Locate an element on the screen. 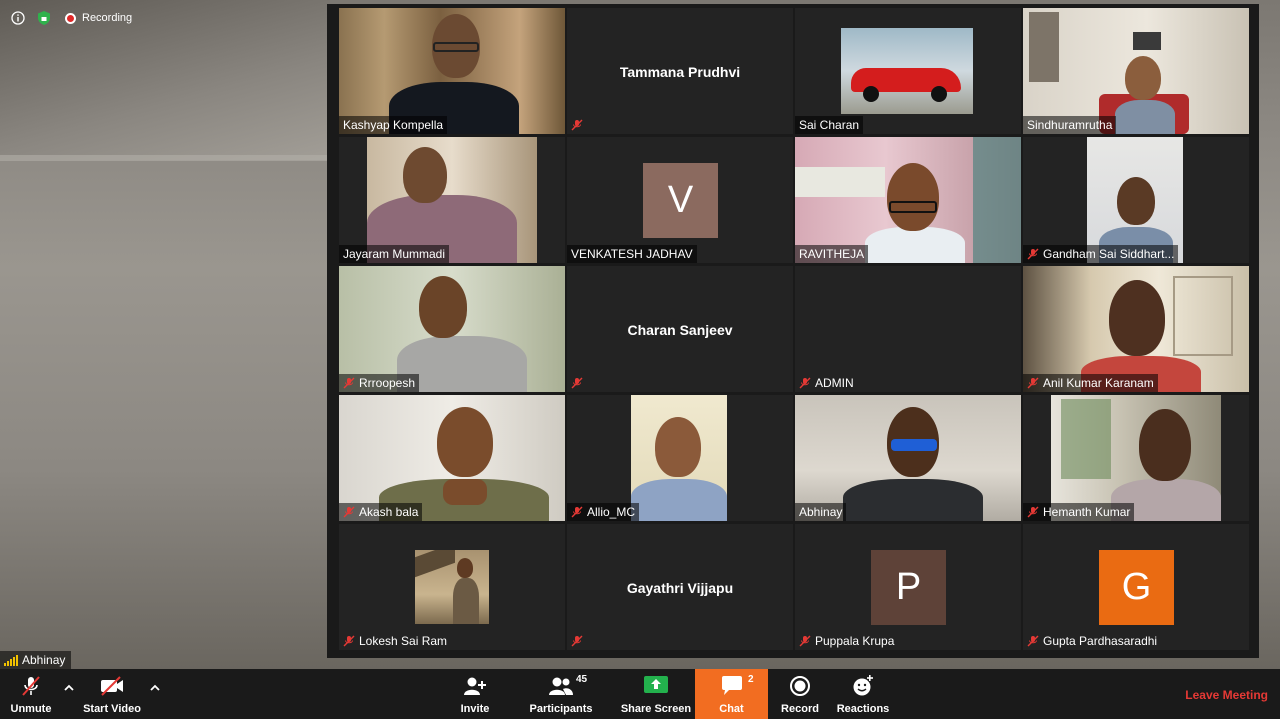 This screenshot has height=719, width=1280. video-tile: Rrroopesh is located at coordinates (452, 329).